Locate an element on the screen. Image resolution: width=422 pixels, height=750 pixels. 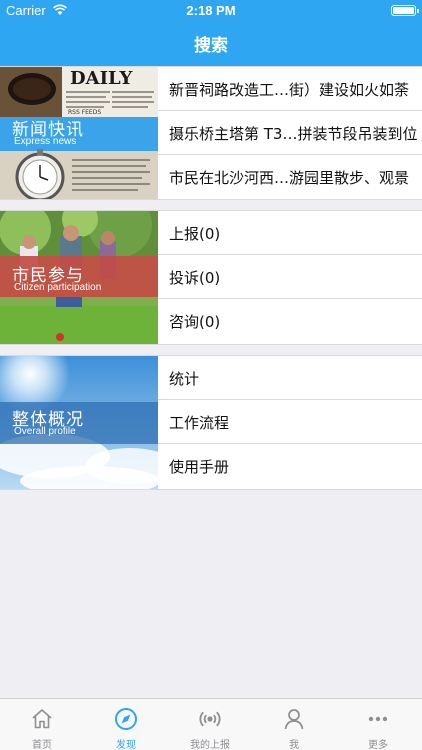
tab-home-label: 首页 is located at coordinates (42, 745).